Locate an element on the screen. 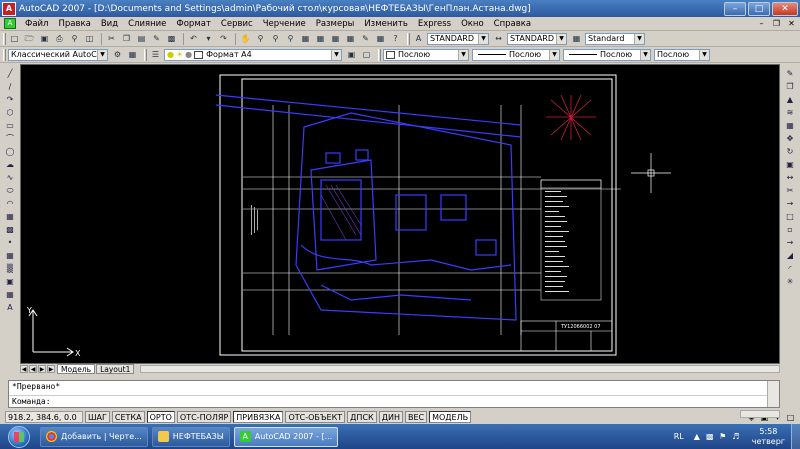 The height and width of the screenshot is (449, 800). help-icon: ? is located at coordinates (395, 39).